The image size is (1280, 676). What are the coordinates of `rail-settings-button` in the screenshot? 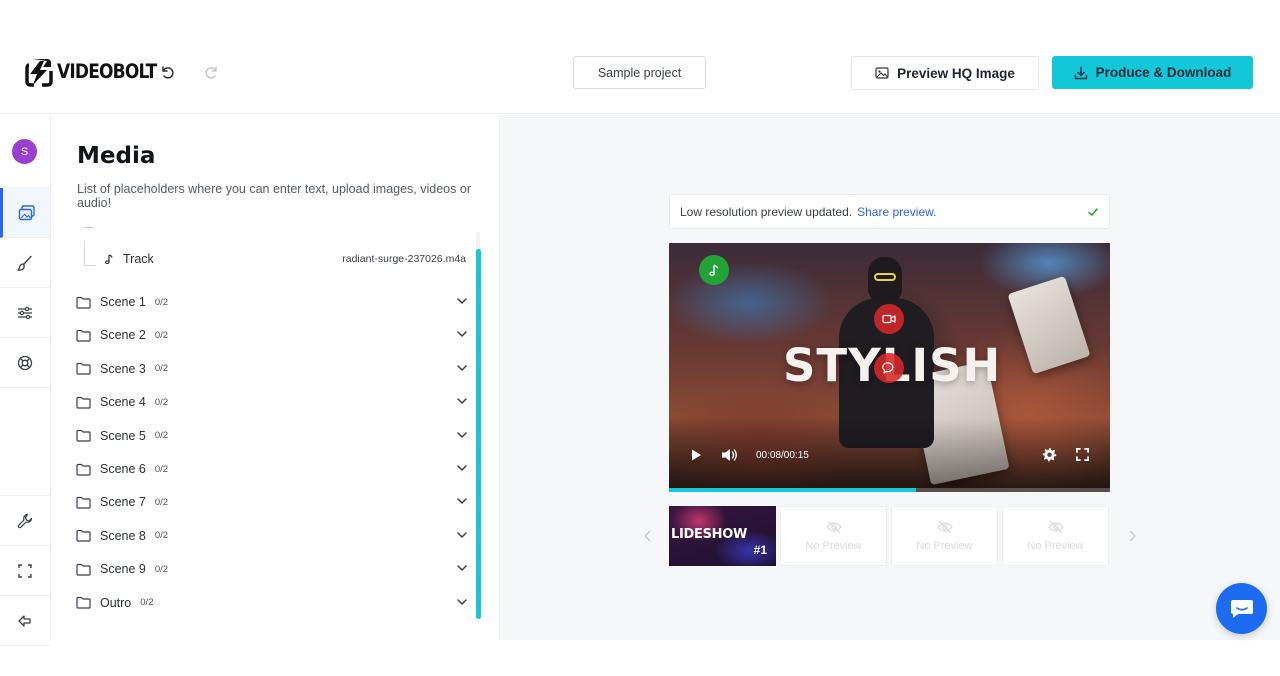 It's located at (25, 313).